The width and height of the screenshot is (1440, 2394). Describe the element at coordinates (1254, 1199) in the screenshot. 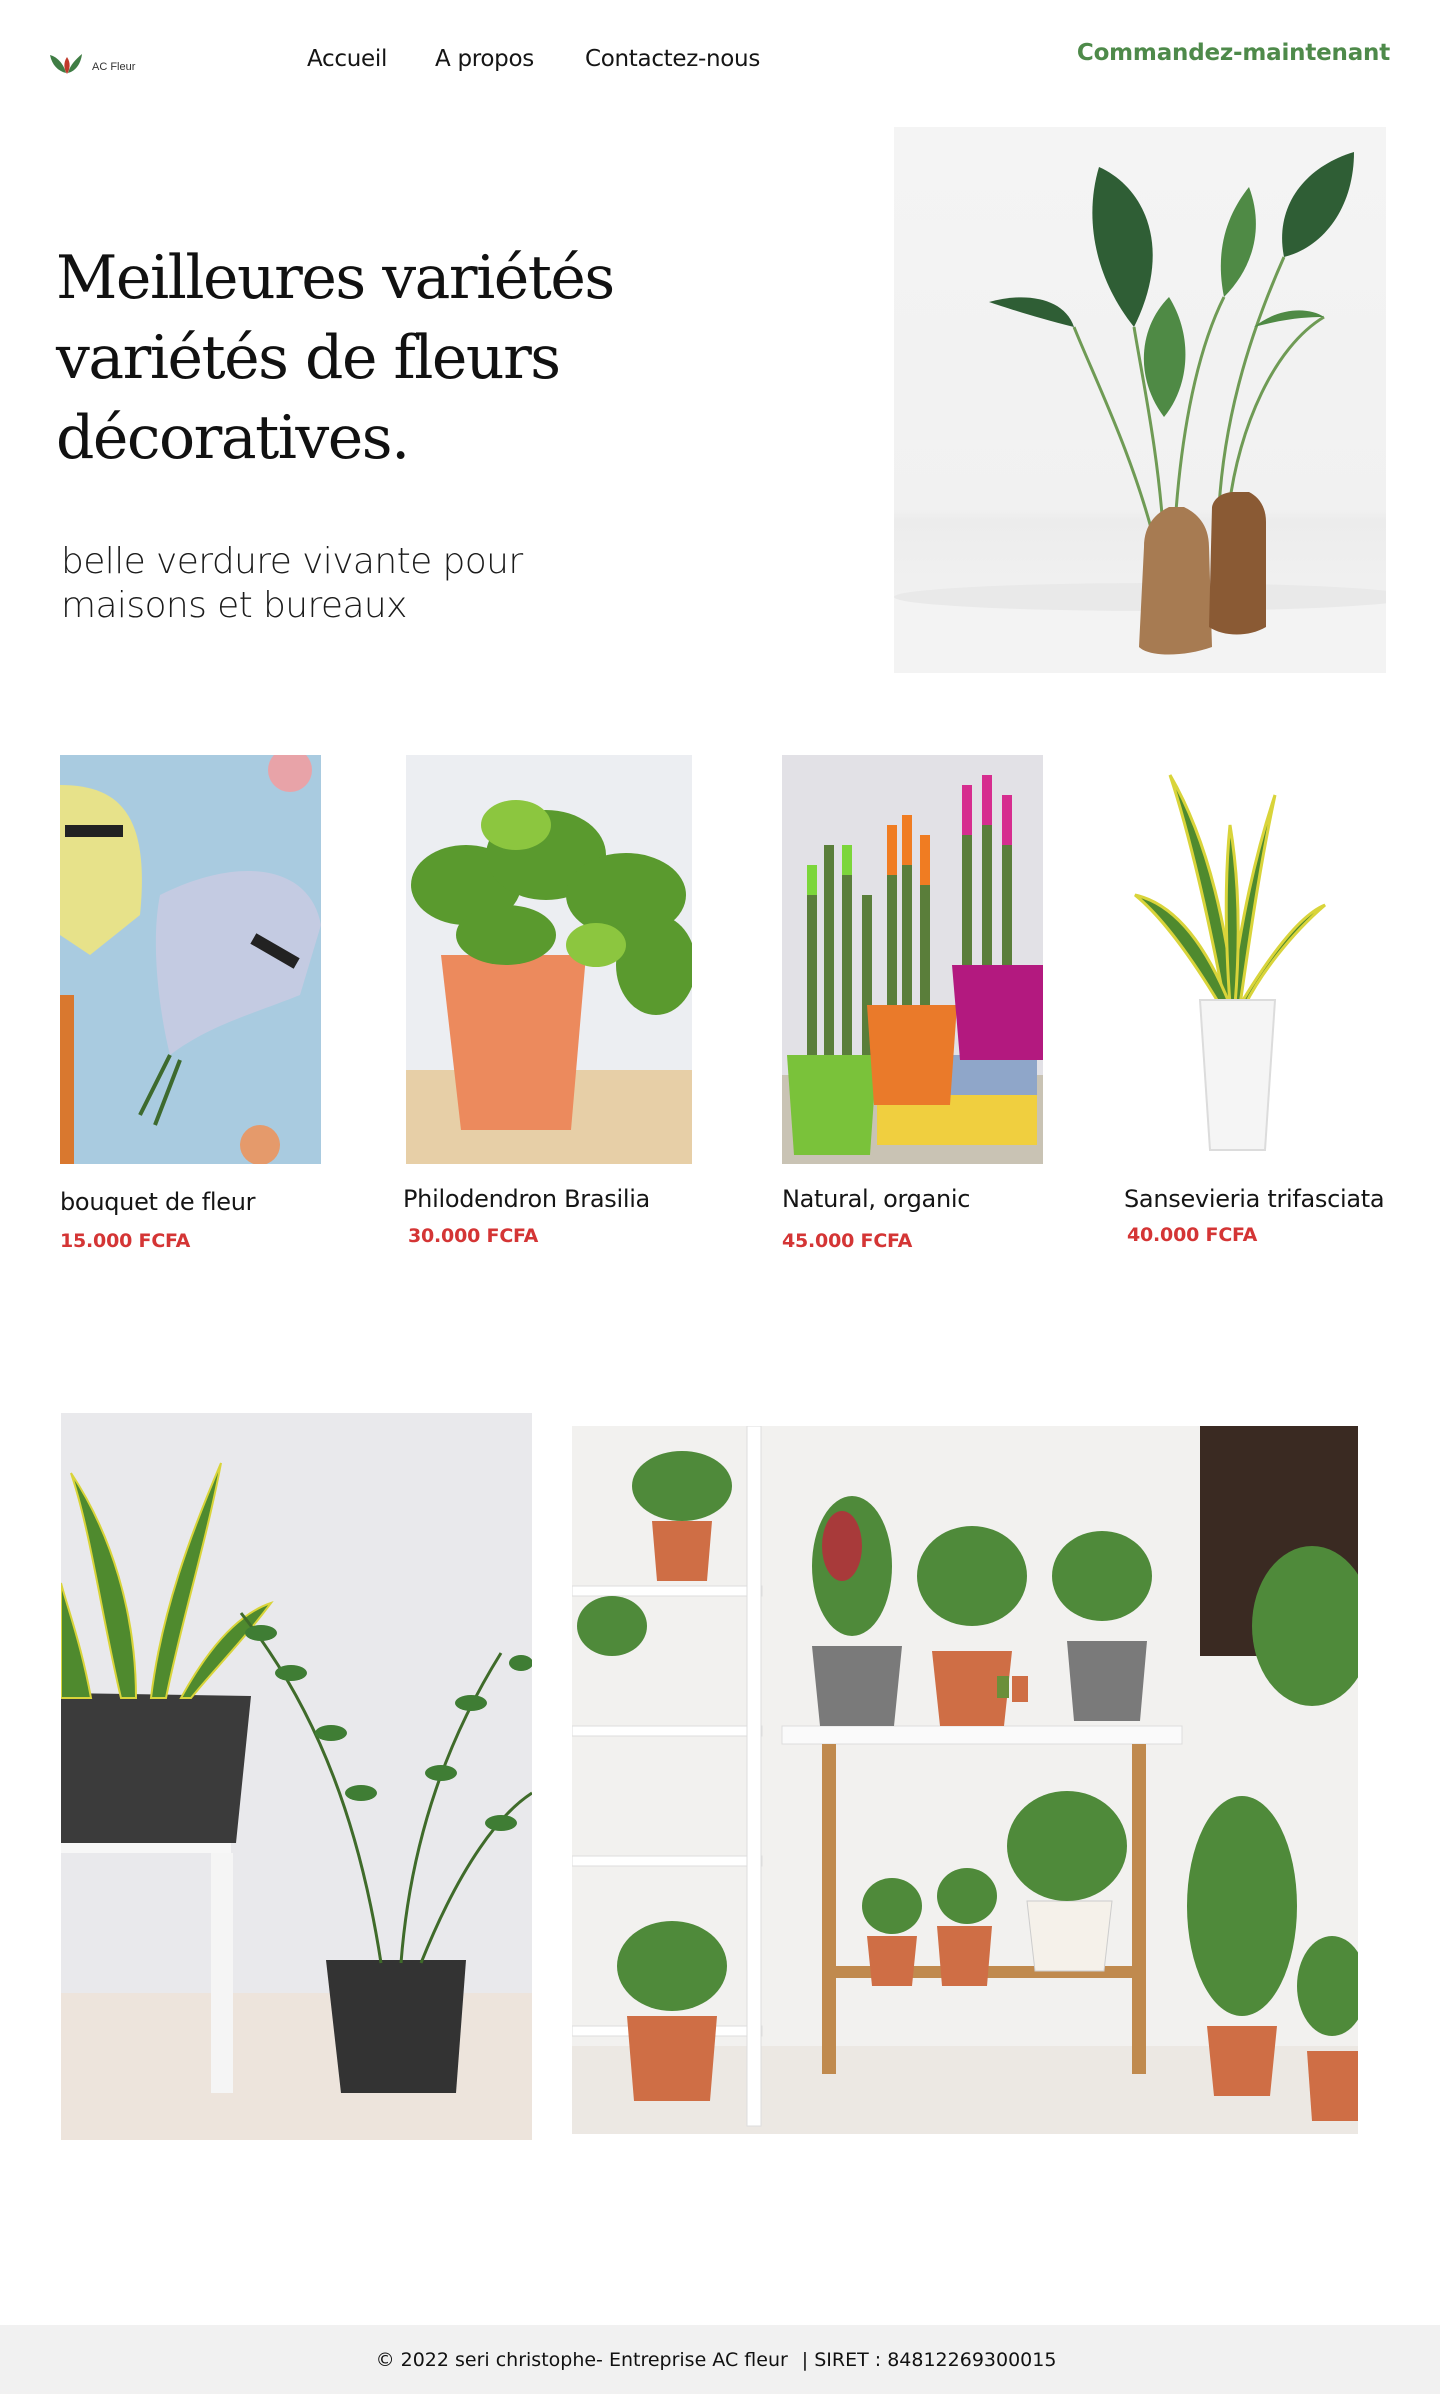

I see `product-name: Sansevieria trifasciata` at that location.